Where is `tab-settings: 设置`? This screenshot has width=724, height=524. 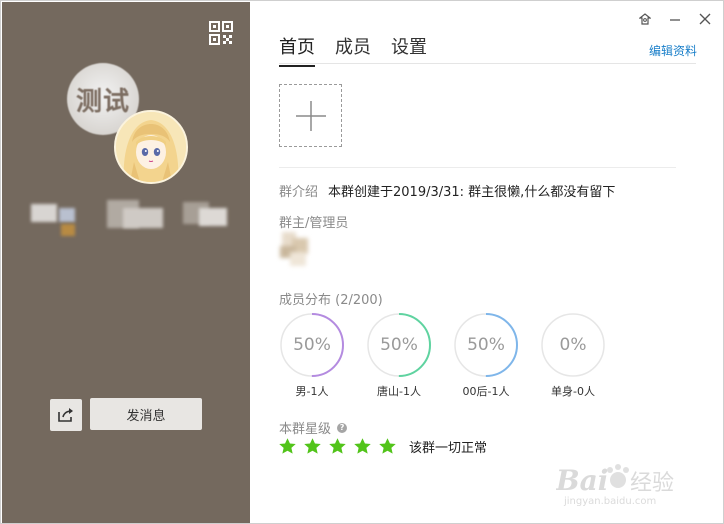
tab-settings: 设置 is located at coordinates (409, 50).